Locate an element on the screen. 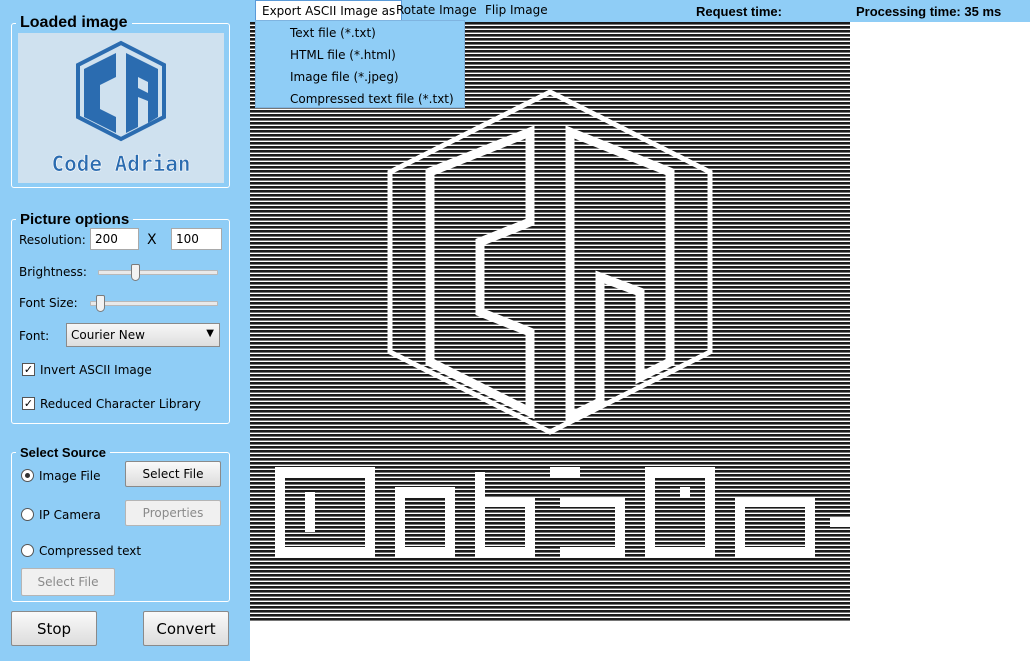 This screenshot has height=661, width=1030. properties-button: Properties is located at coordinates (173, 513).